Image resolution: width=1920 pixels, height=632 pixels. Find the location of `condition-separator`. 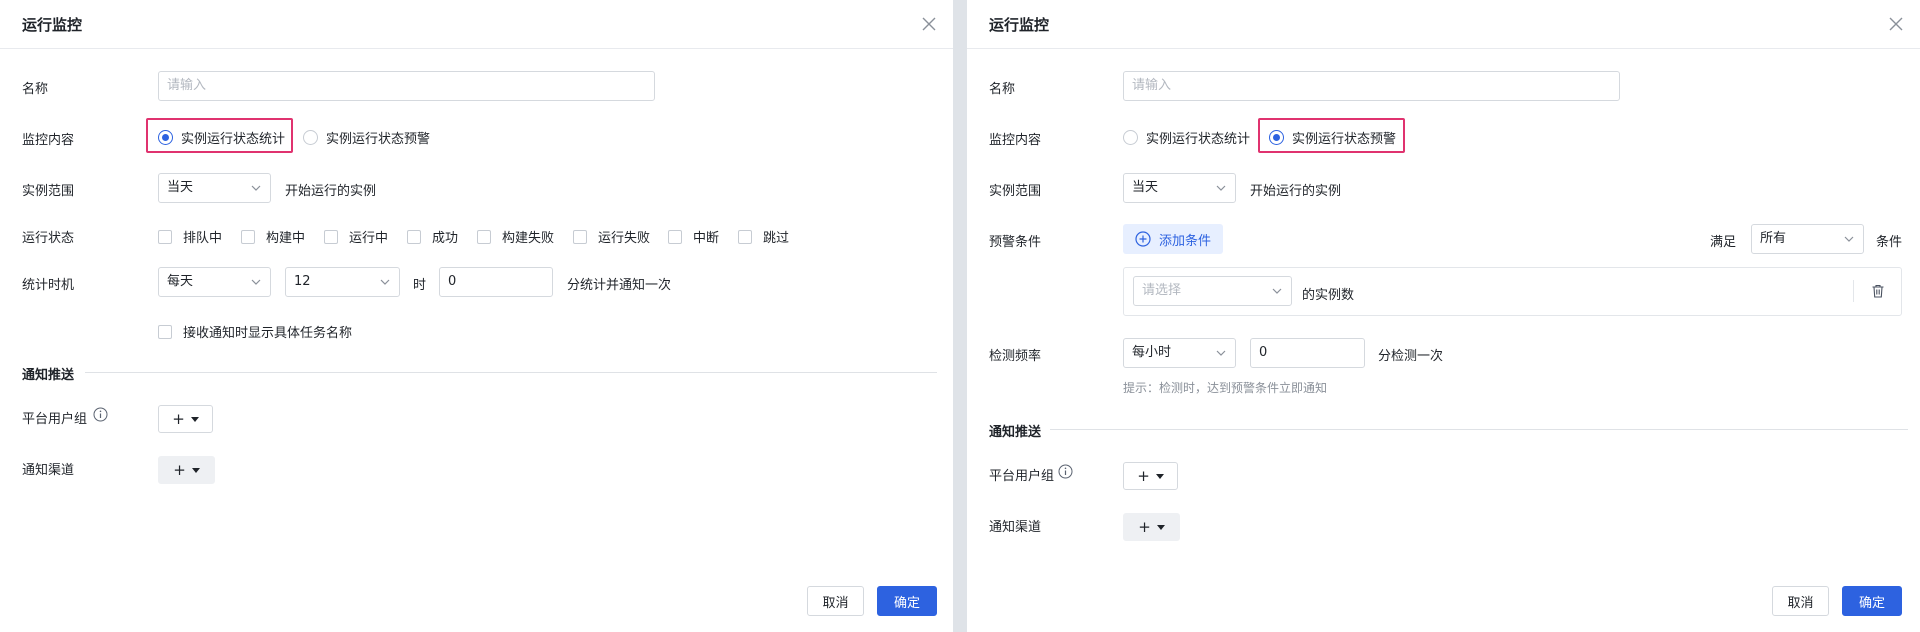

condition-separator is located at coordinates (1853, 291).